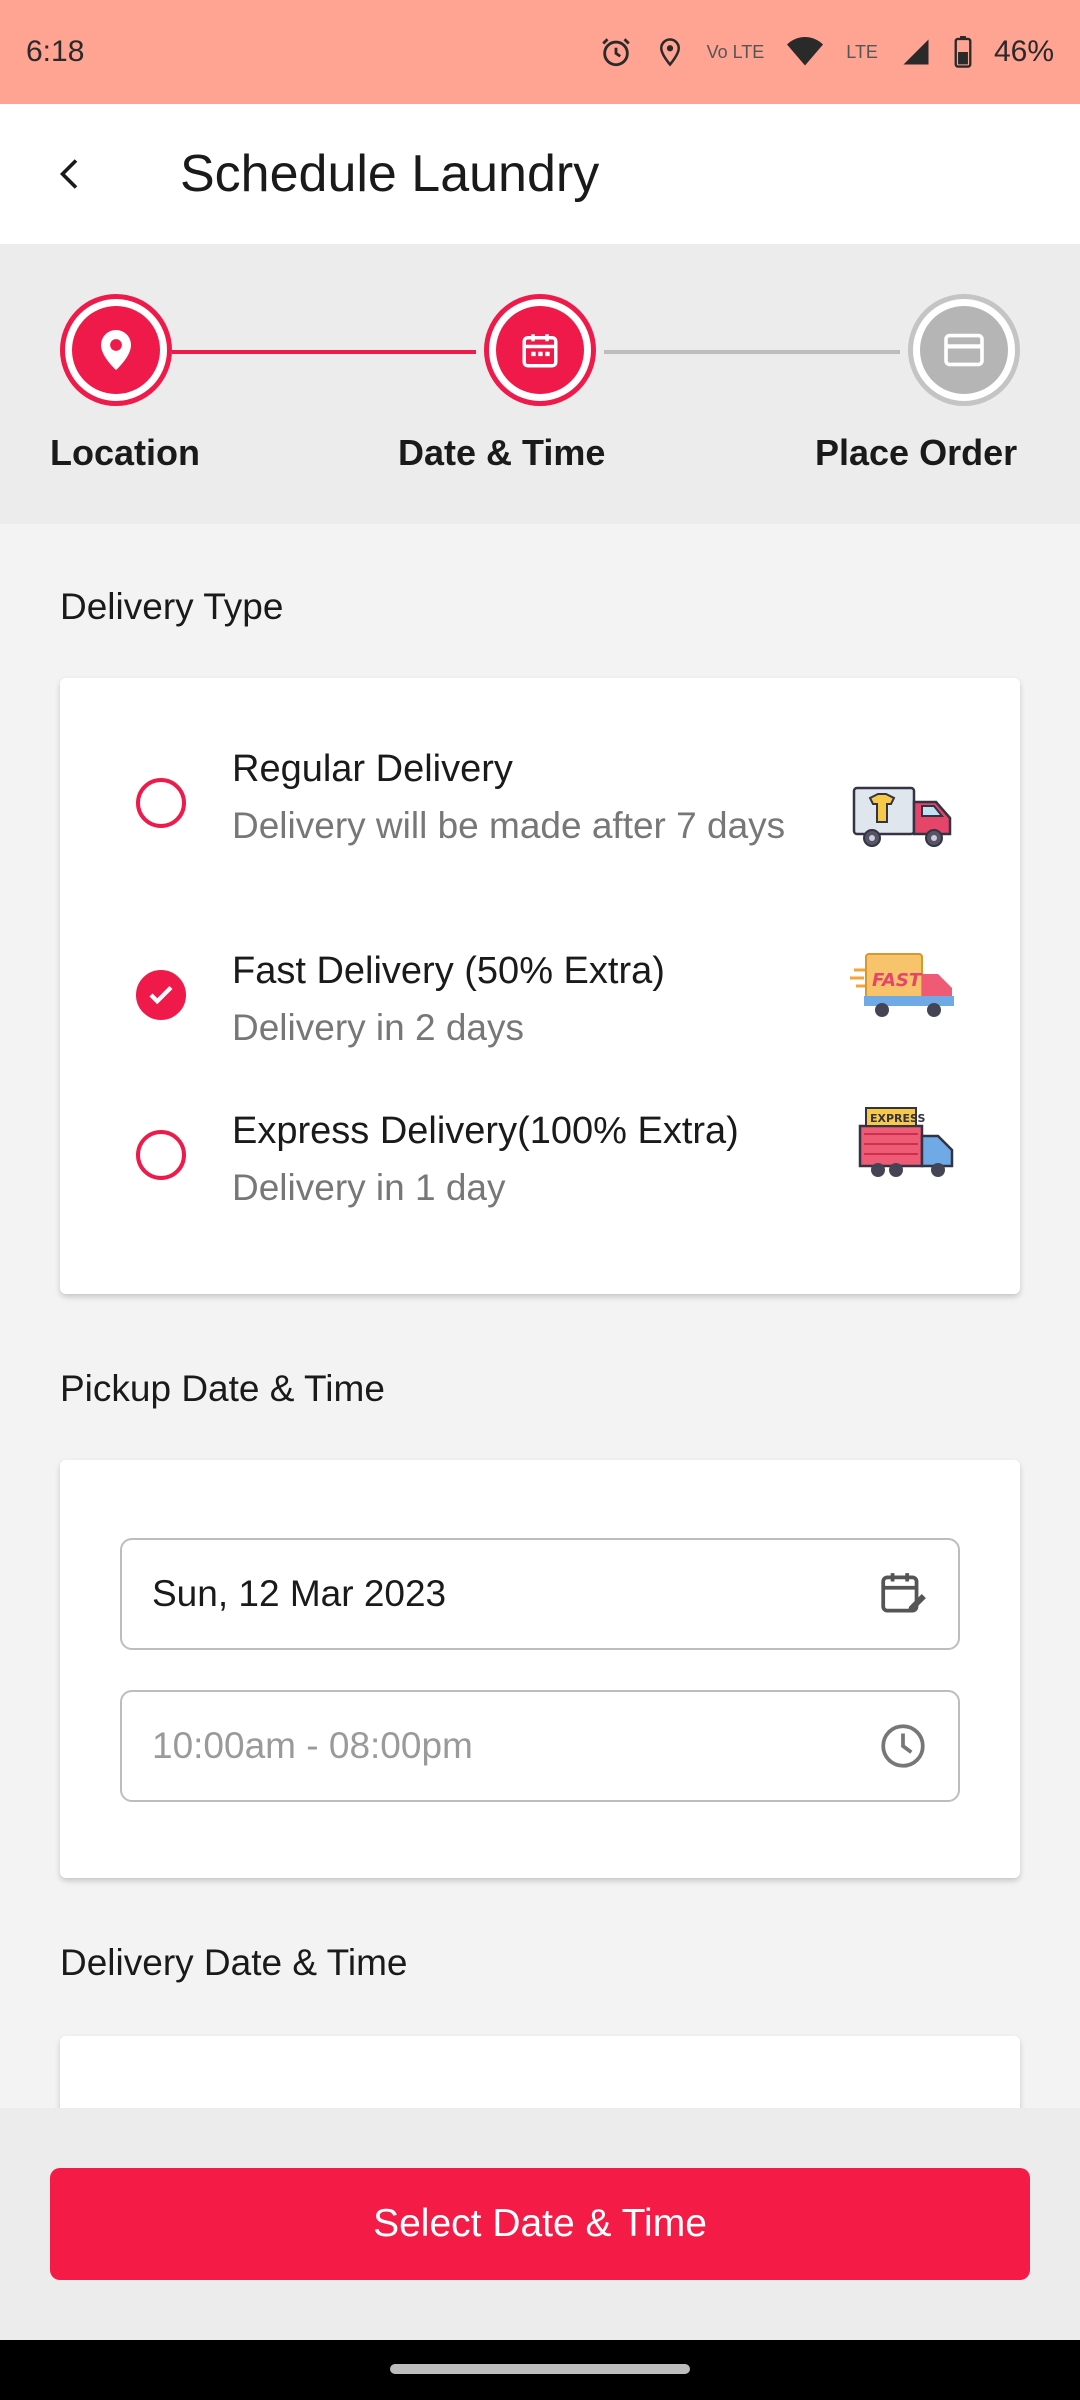 This screenshot has width=1080, height=2400. I want to click on select-date-time-button: Select Date & Time, so click(540, 2224).